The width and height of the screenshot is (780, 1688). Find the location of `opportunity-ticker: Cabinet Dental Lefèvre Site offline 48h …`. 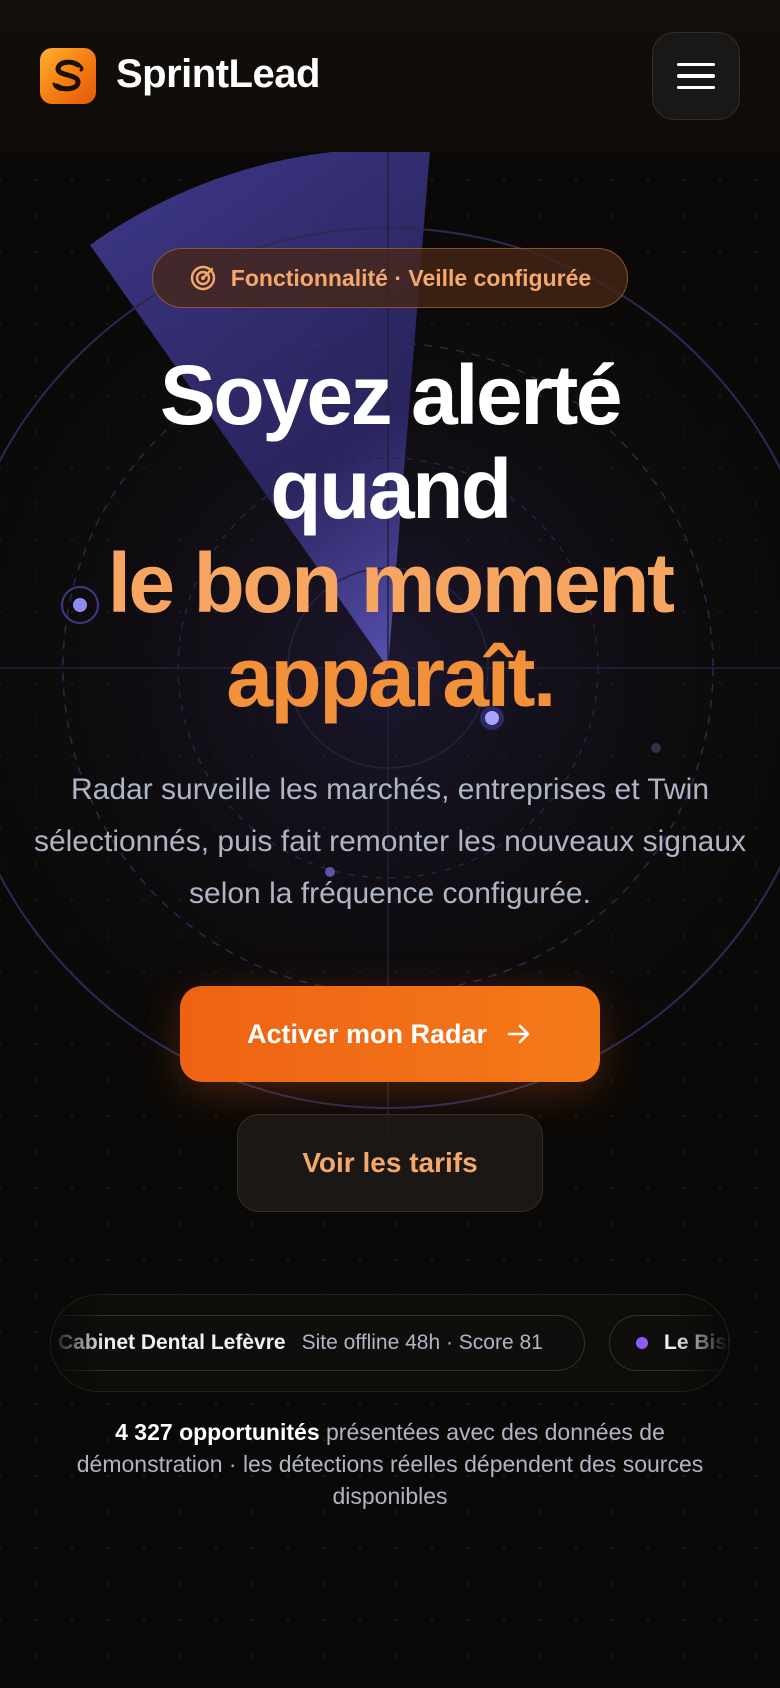

opportunity-ticker: Cabinet Dental Lefèvre Site offline 48h … is located at coordinates (390, 1343).